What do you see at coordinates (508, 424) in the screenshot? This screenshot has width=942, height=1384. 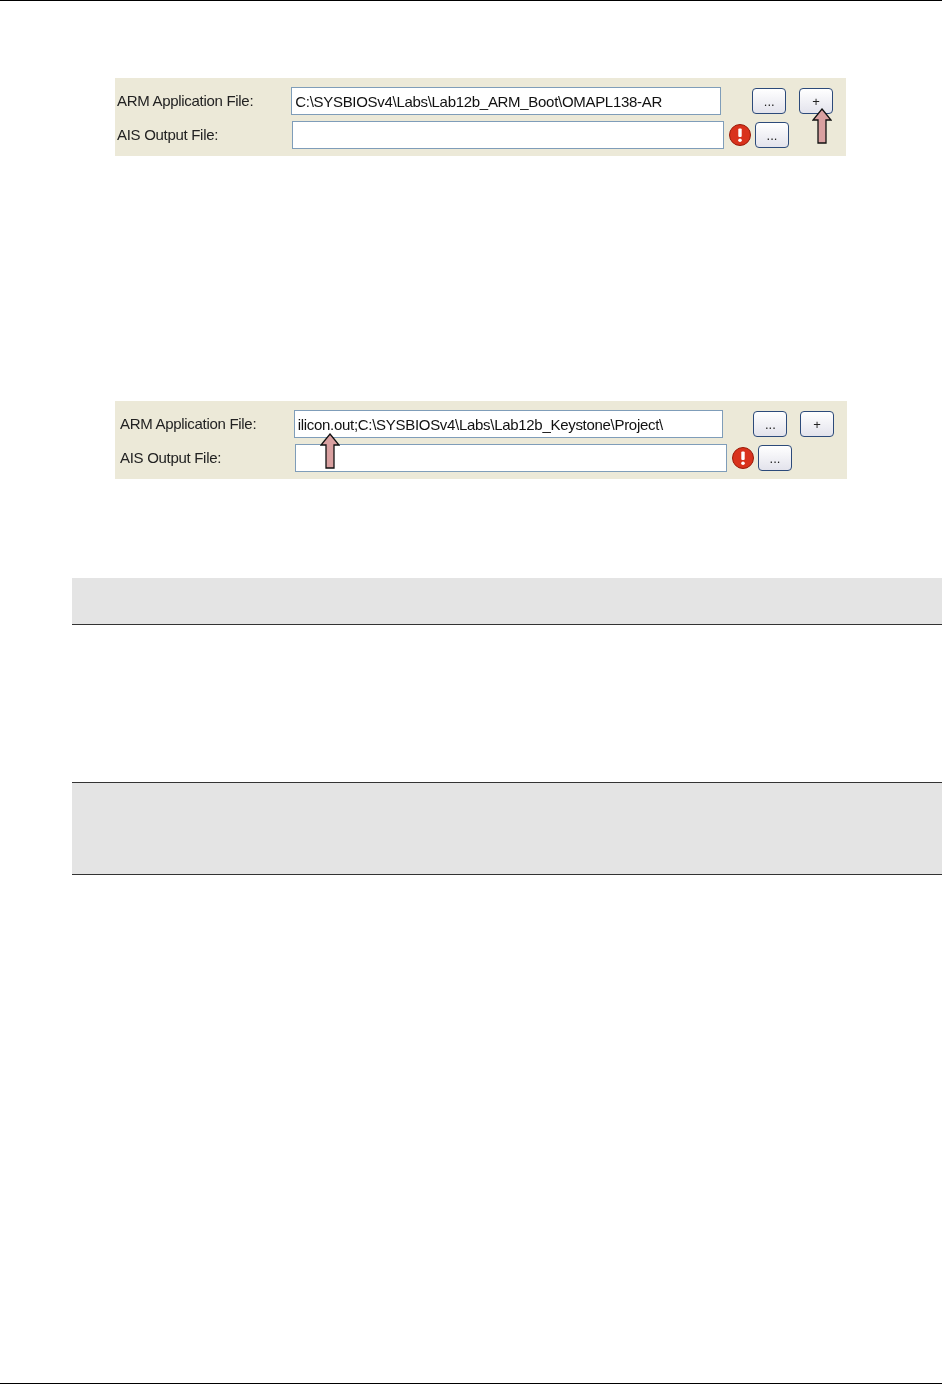 I see `input-field: ilicon.out;C:\SYSBIOSv4\Labs\Lab12b_Keystone\Project\` at bounding box center [508, 424].